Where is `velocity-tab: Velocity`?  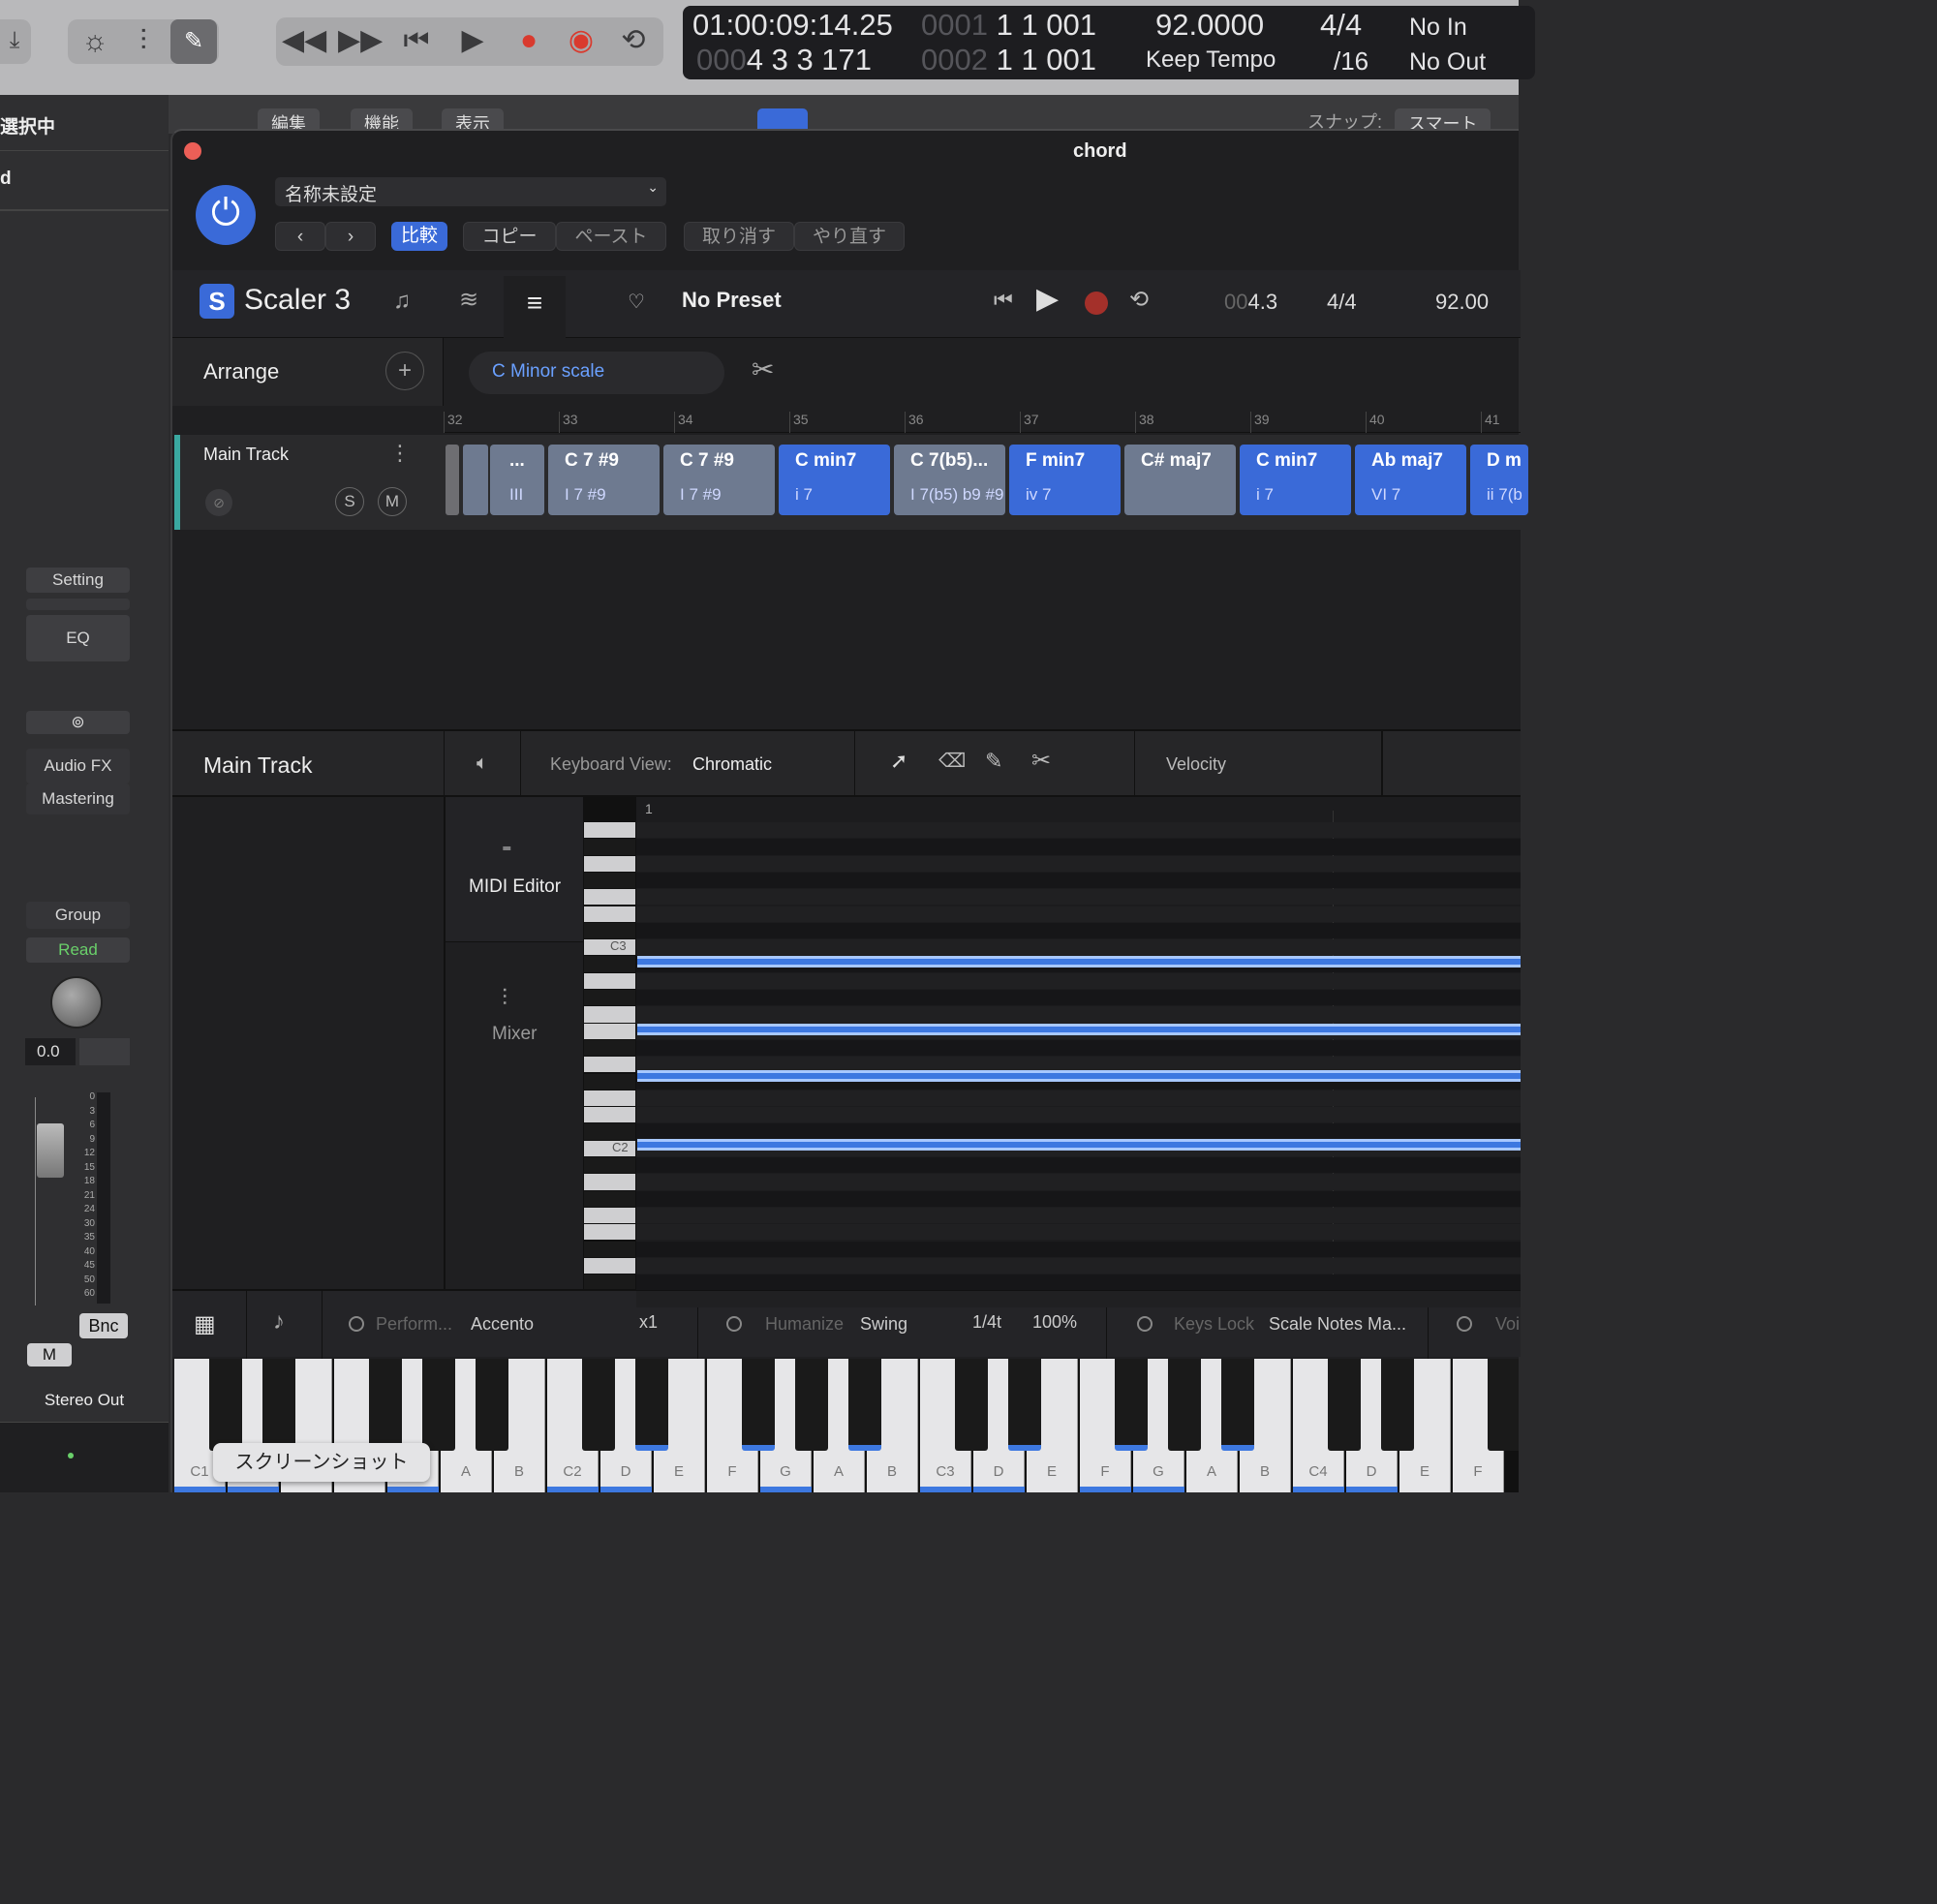 velocity-tab: Velocity is located at coordinates (1196, 764).